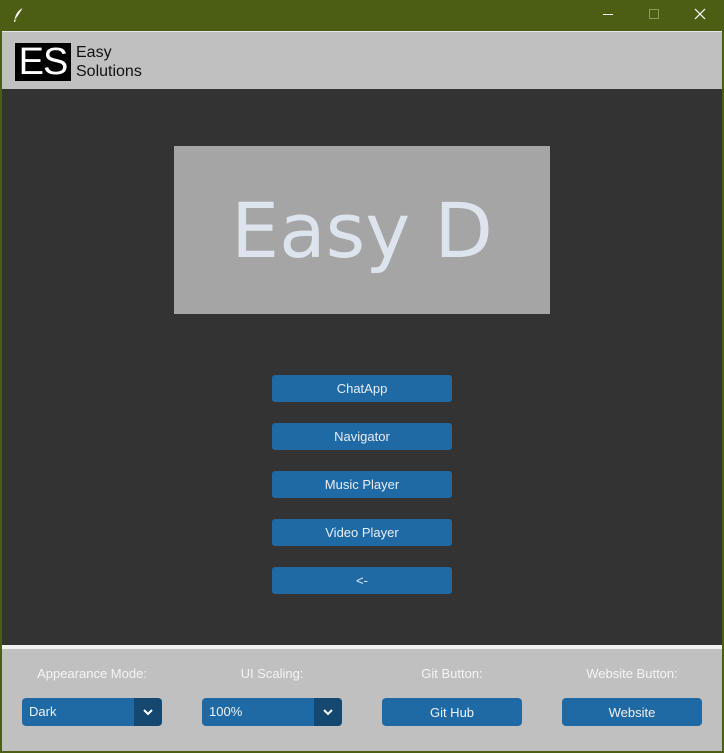 This screenshot has height=753, width=724. I want to click on header-bar: ES Easy Solutions, so click(362, 60).